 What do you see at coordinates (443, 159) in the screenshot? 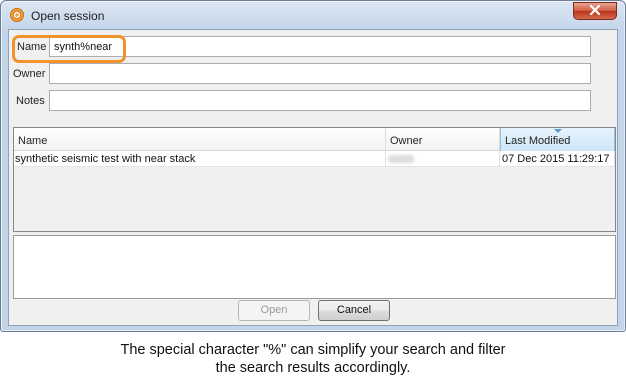
I see `cell-owner` at bounding box center [443, 159].